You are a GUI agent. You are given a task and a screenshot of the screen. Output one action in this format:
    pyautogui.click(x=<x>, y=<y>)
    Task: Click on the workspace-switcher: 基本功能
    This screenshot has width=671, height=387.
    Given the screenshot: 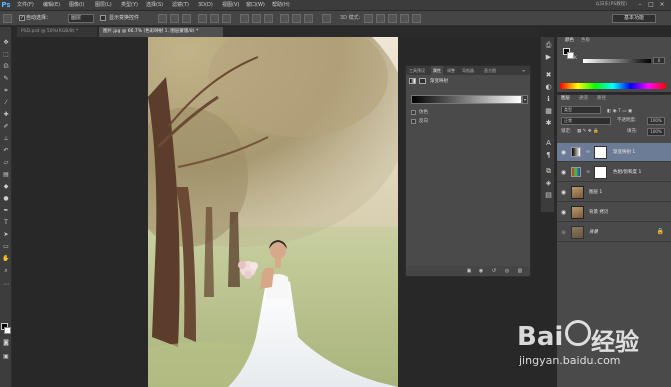 What is the action you would take?
    pyautogui.click(x=634, y=18)
    